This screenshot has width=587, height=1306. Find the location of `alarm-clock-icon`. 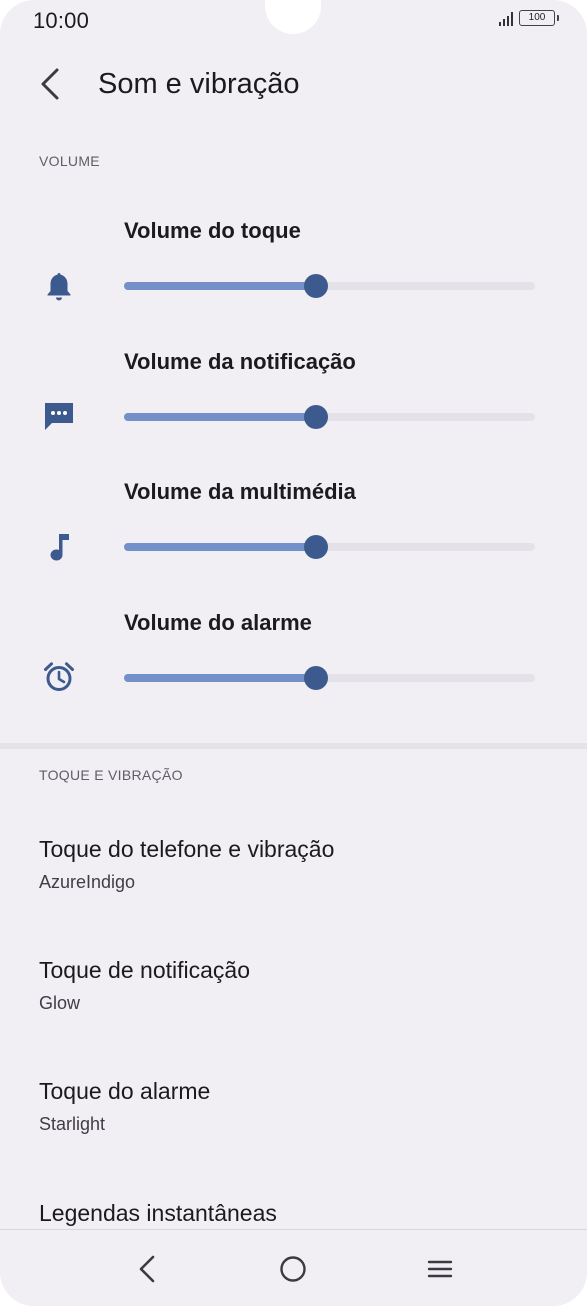

alarm-clock-icon is located at coordinates (59, 677).